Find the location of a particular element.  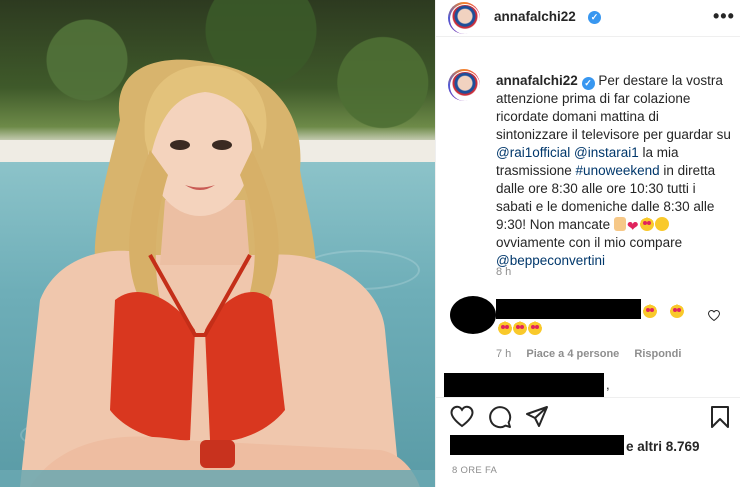

comment-username-redacted is located at coordinates (568, 309).